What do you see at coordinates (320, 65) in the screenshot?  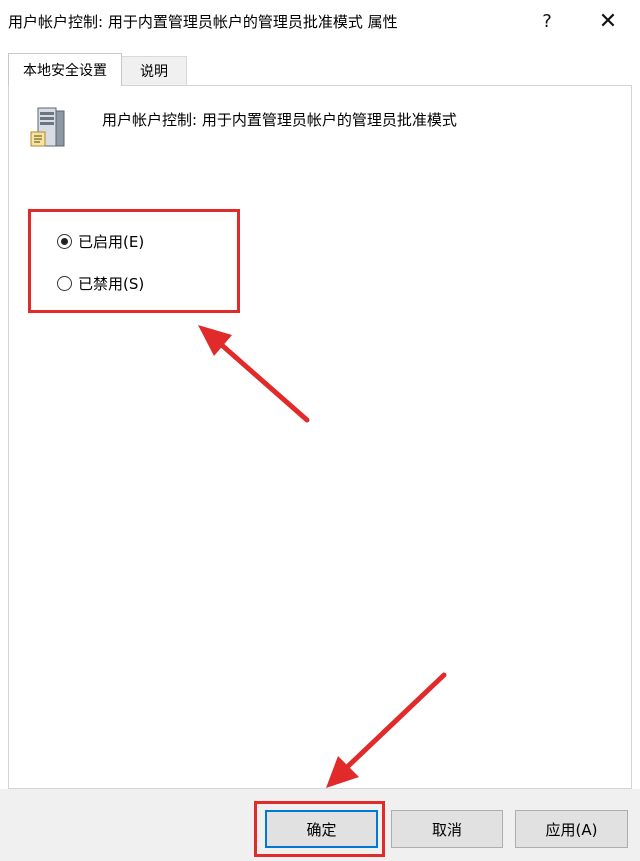 I see `tab-strip: 本地安全设置 说明` at bounding box center [320, 65].